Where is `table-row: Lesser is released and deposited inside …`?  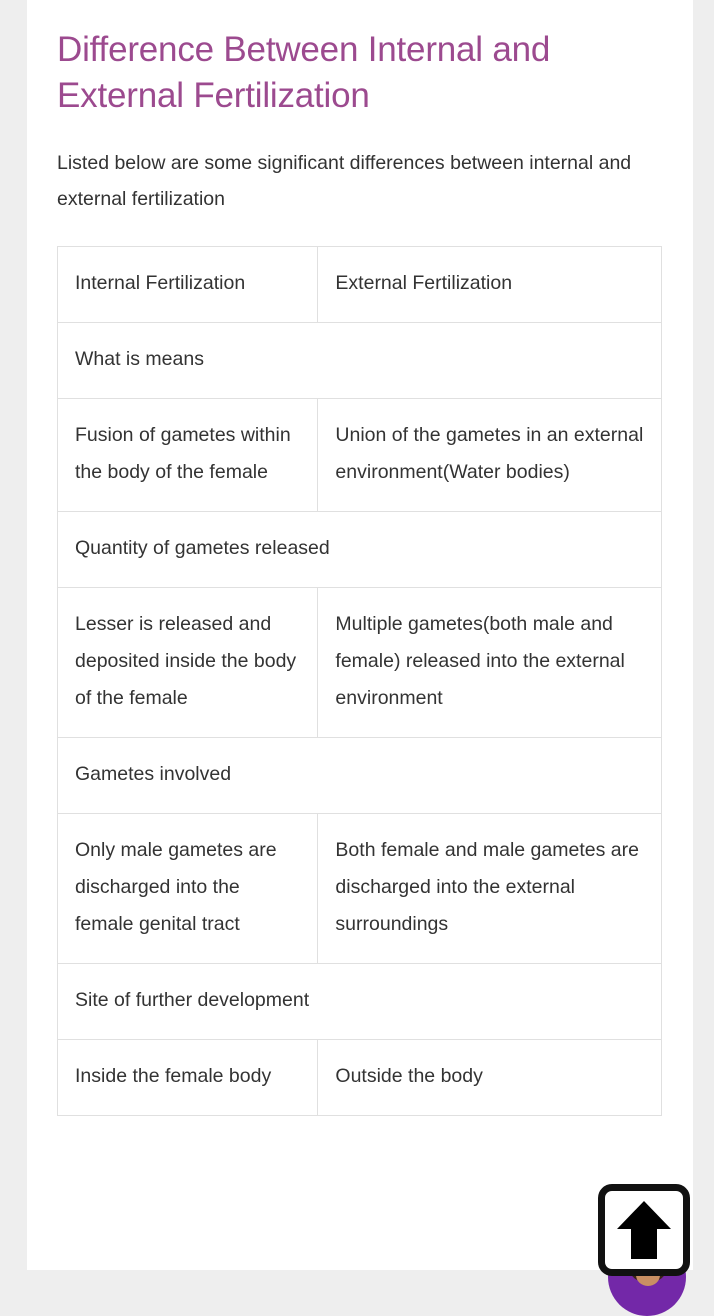 table-row: Lesser is released and deposited inside … is located at coordinates (359, 662).